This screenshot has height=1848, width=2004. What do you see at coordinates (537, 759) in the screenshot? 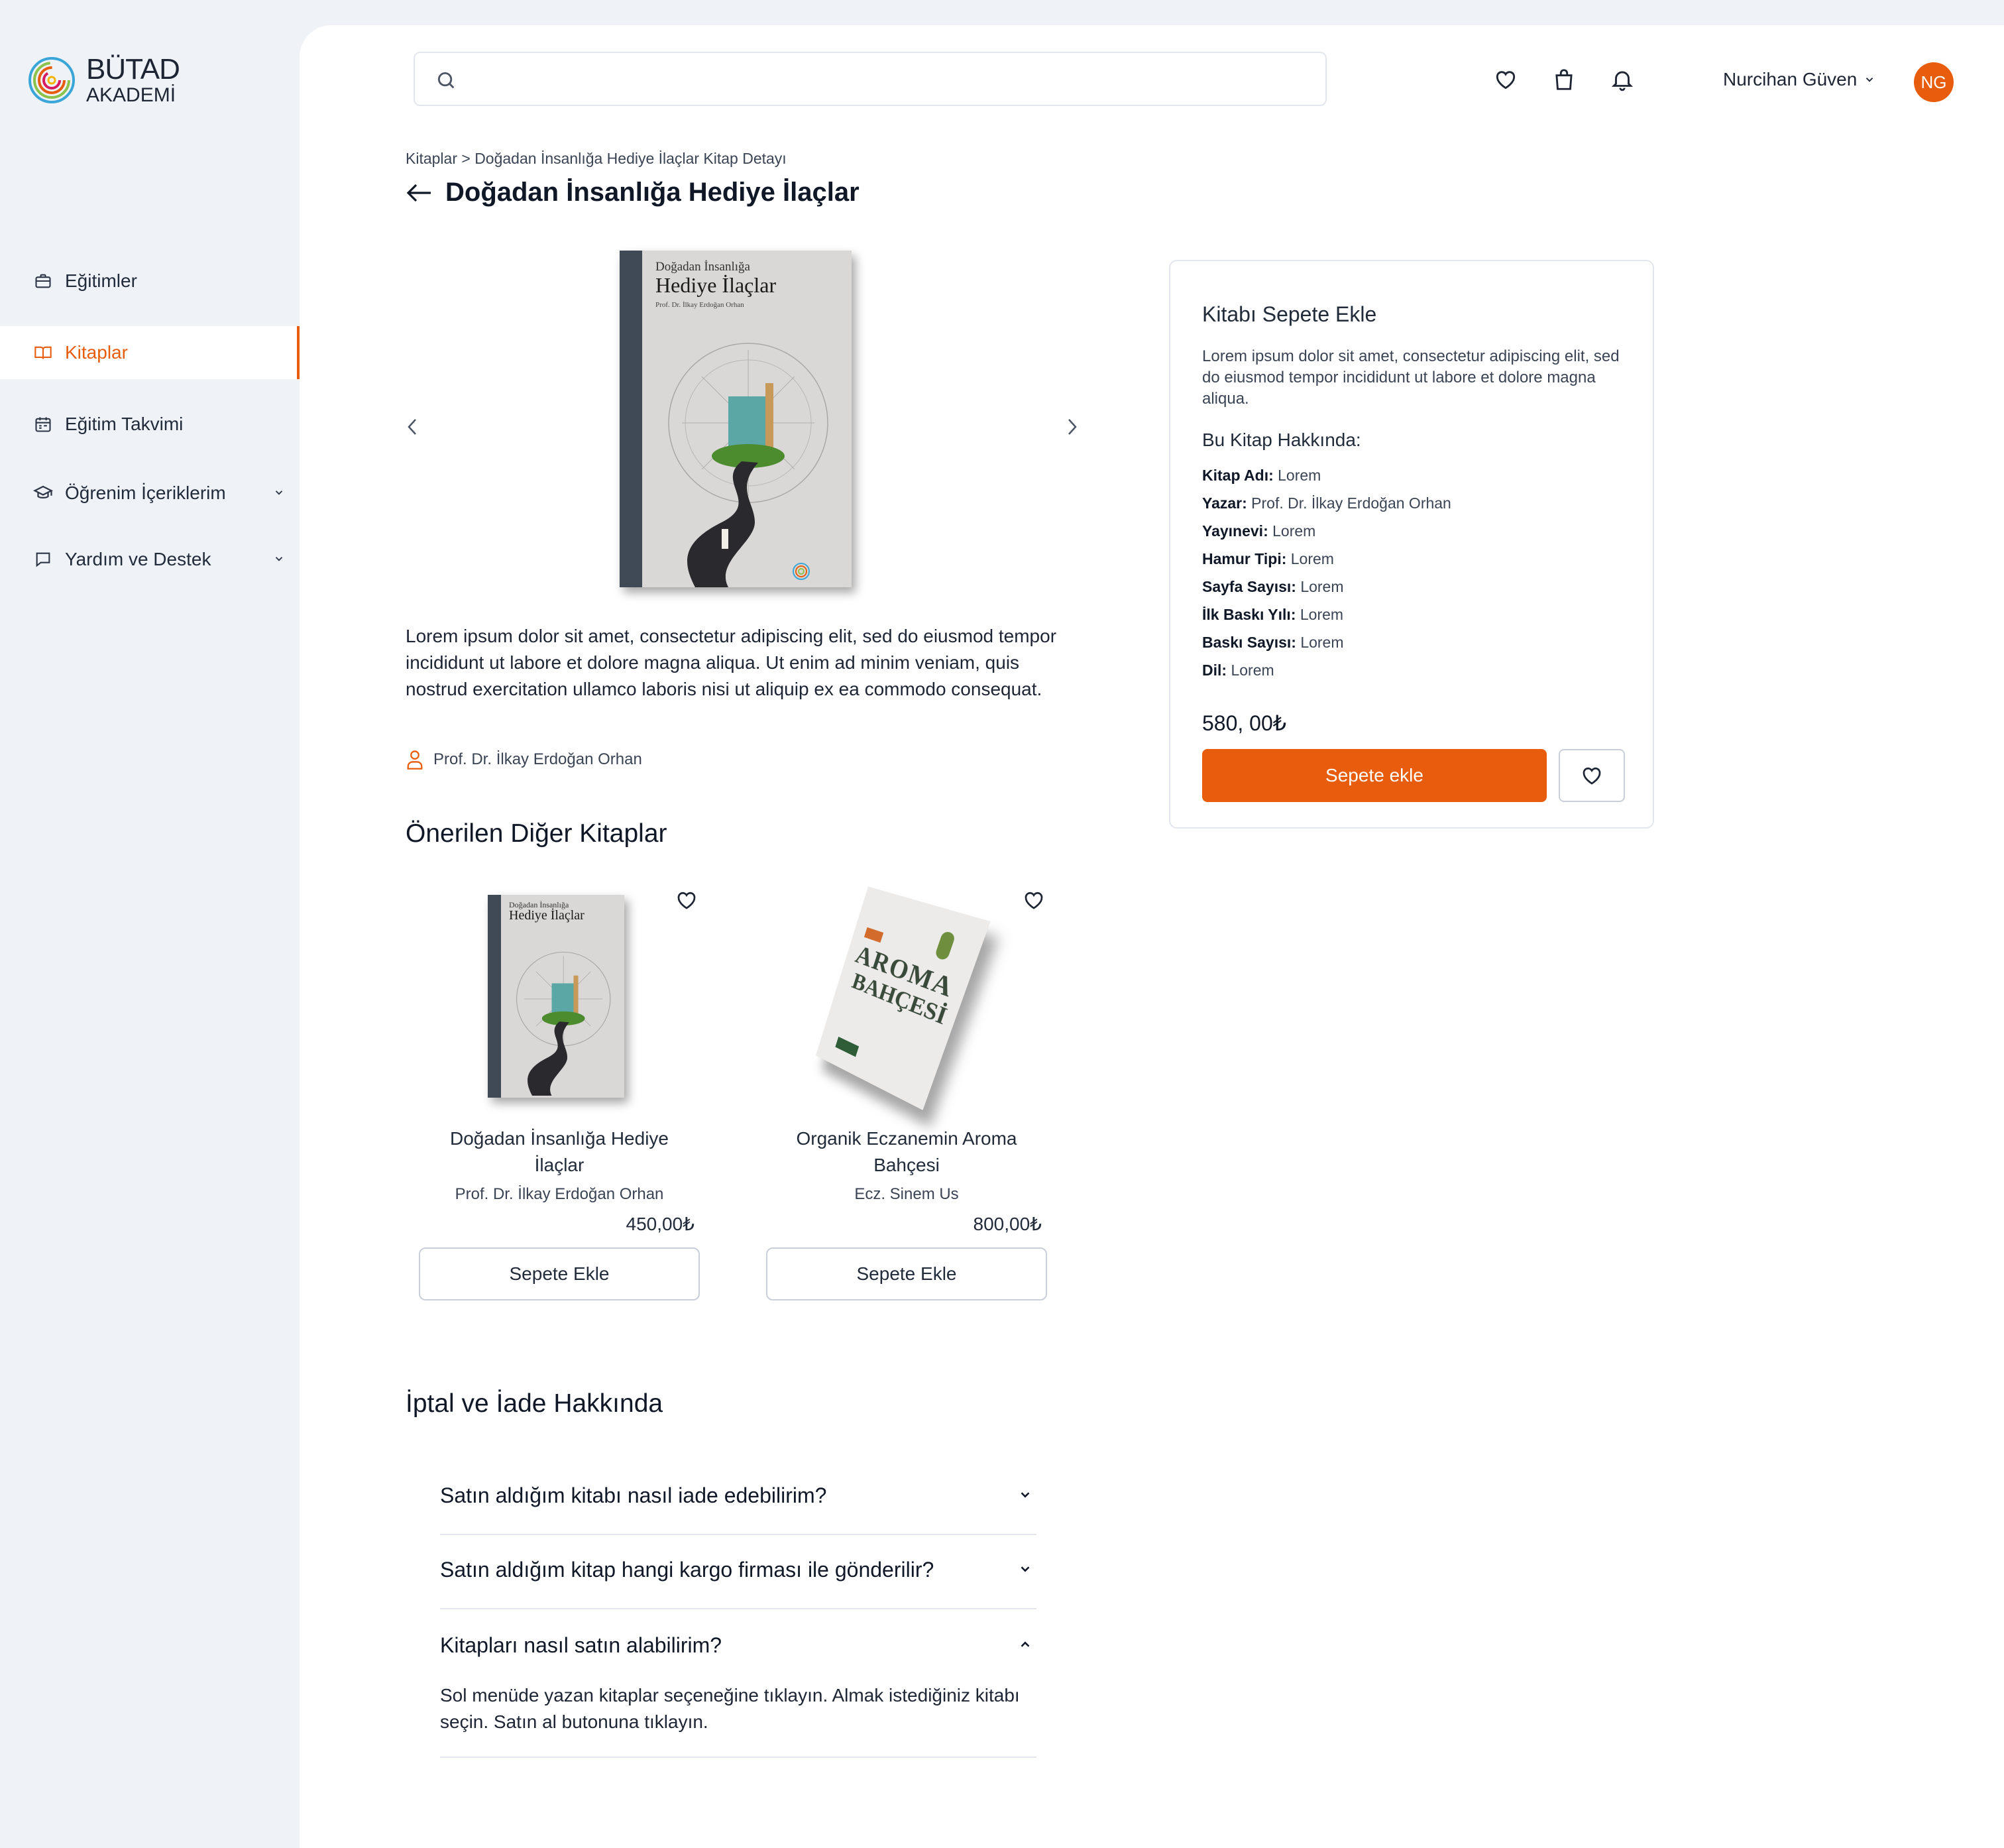
I see `author-name: Prof. Dr. İlkay Erdoğan Orhan` at bounding box center [537, 759].